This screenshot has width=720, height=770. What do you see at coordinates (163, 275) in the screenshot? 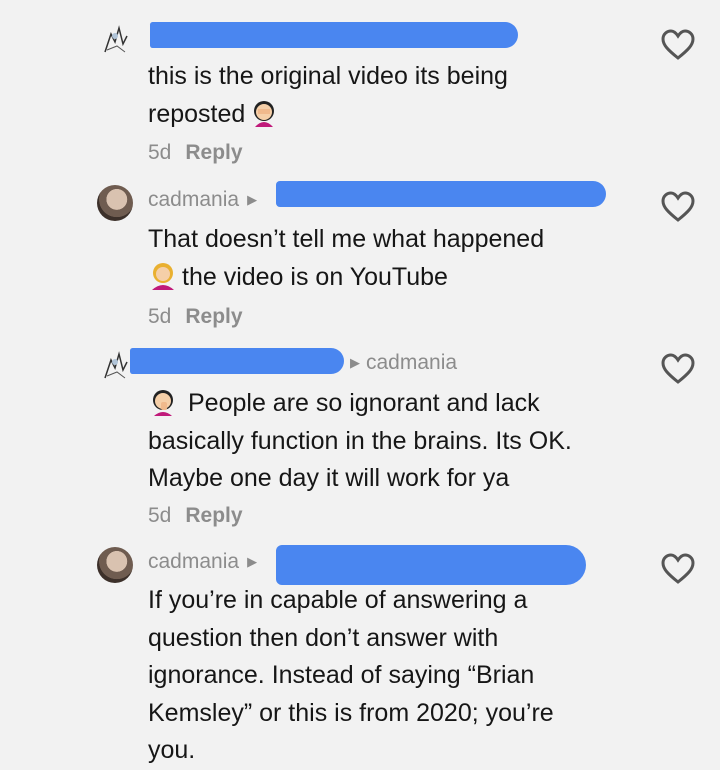
I see `woman-tipping-hand-emoji` at bounding box center [163, 275].